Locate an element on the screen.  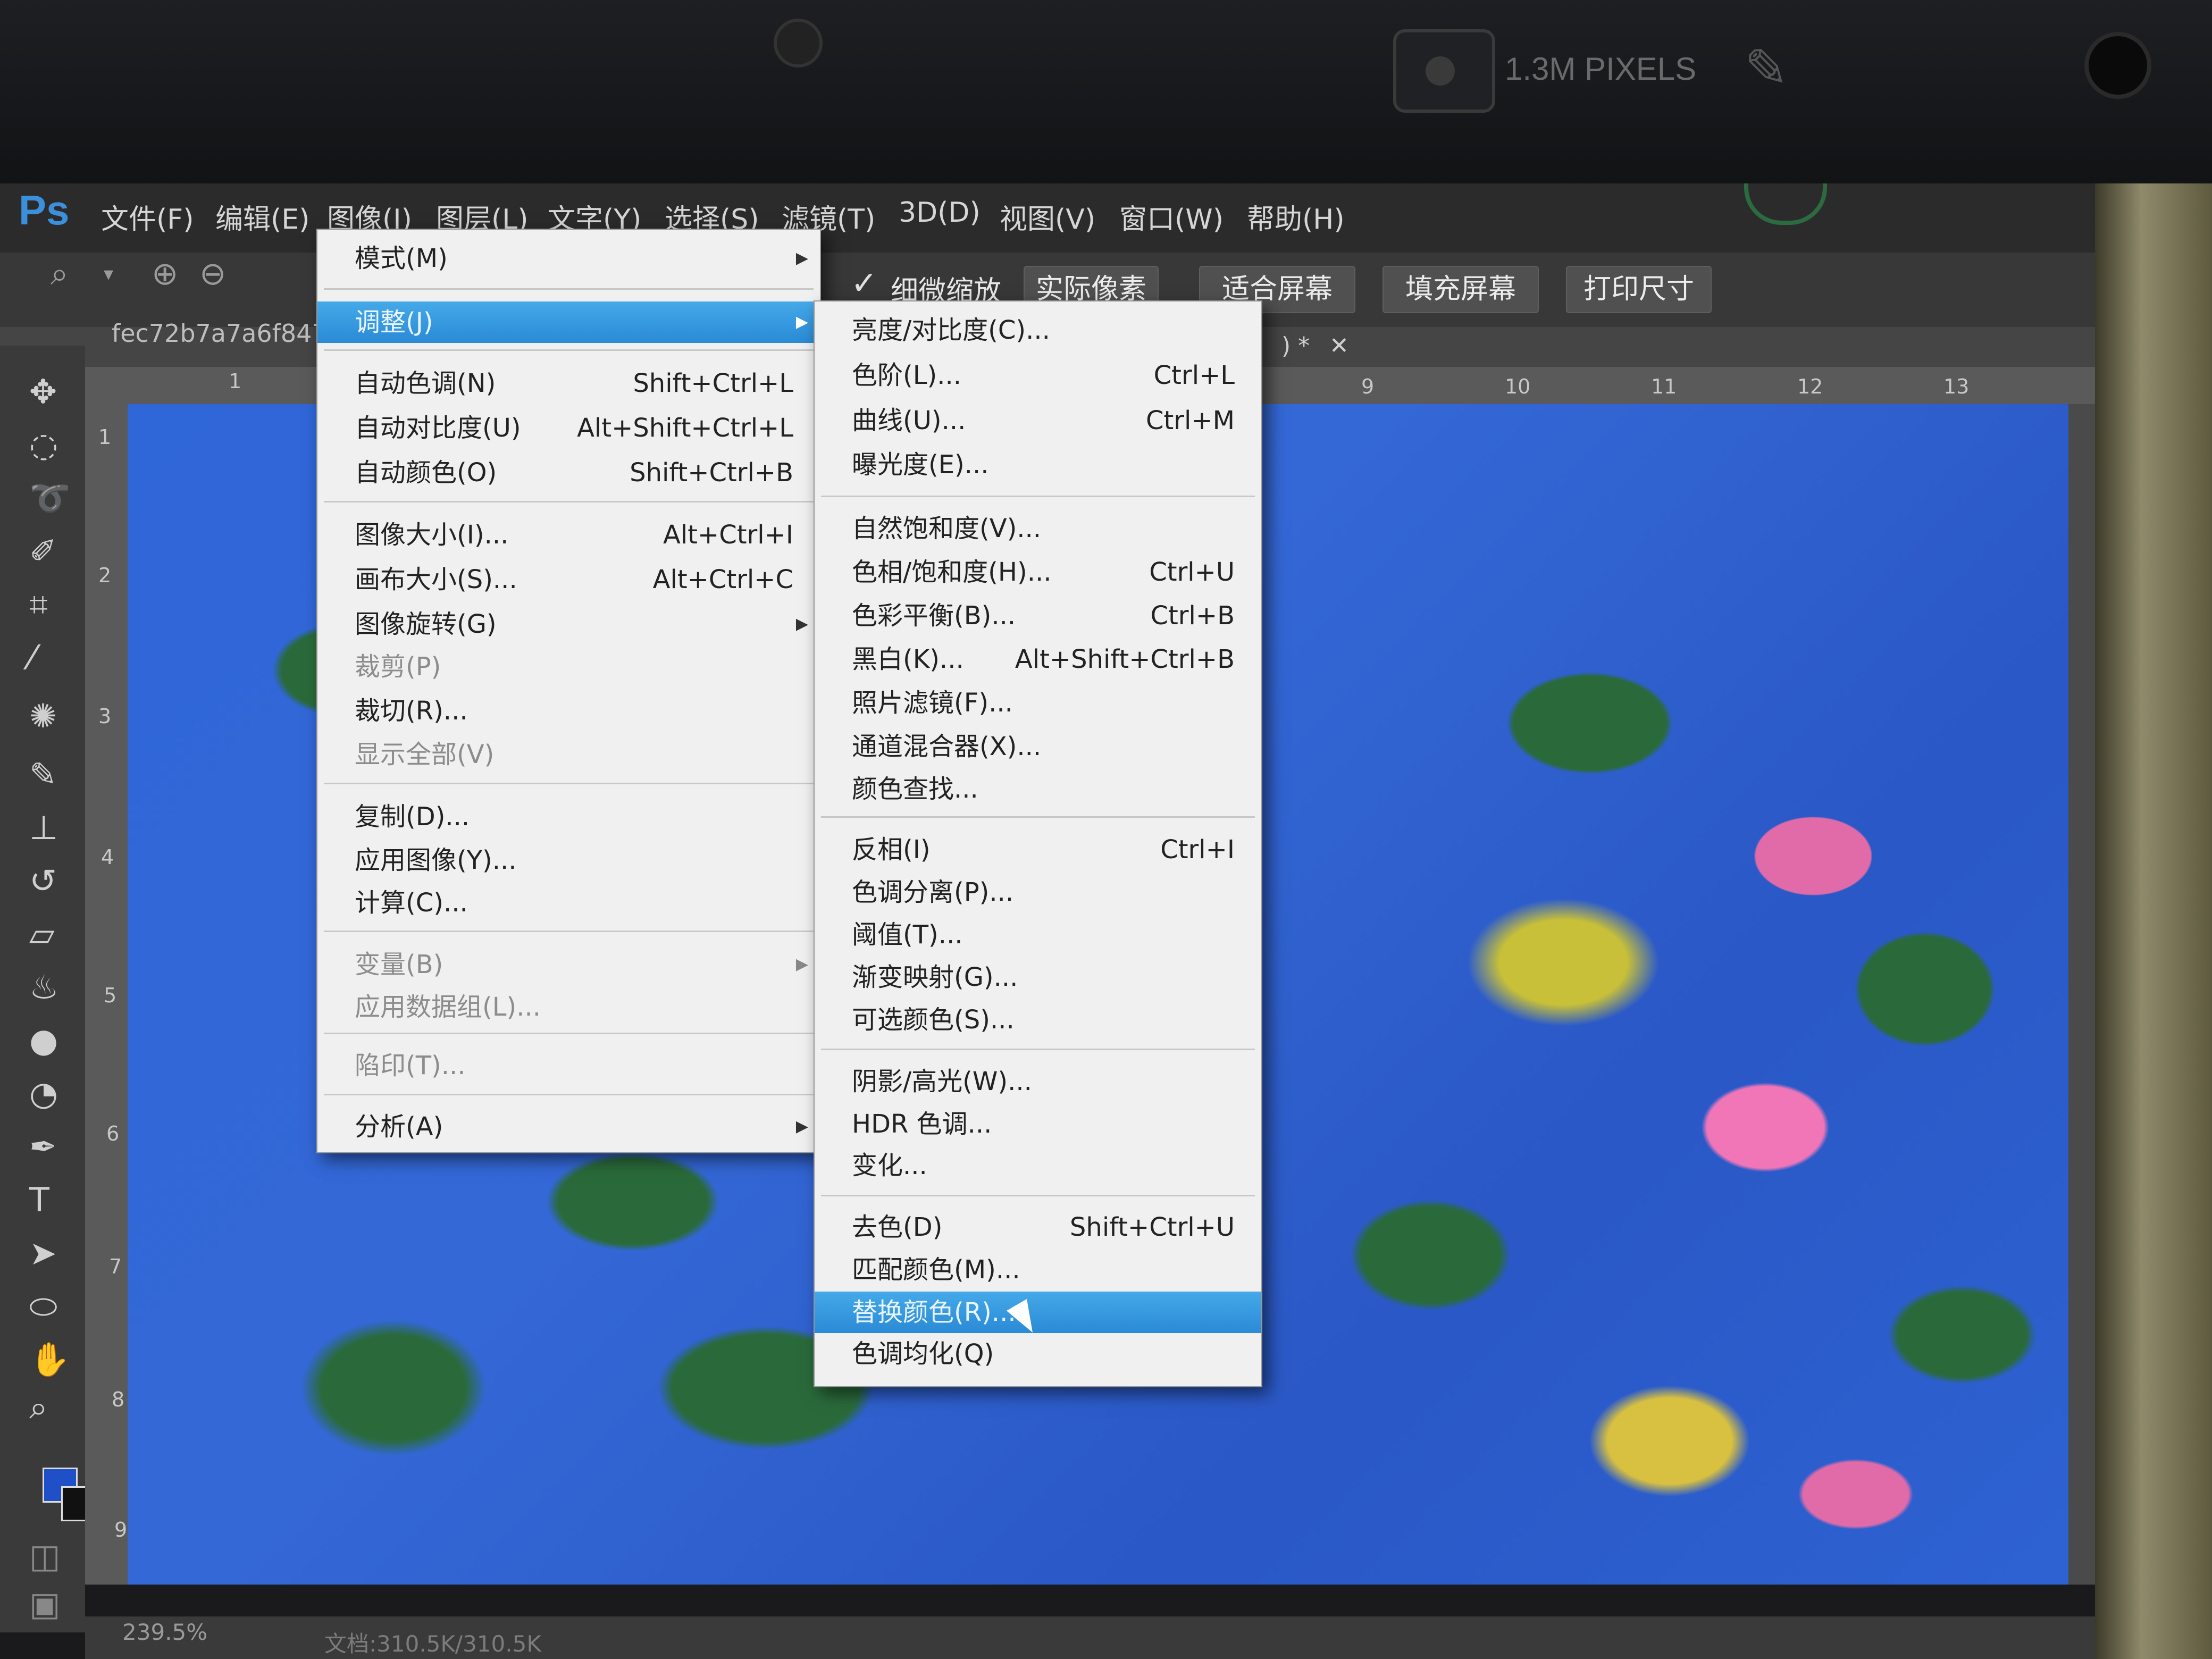
clone-stamp-icon: ⊥ is located at coordinates (43, 827).